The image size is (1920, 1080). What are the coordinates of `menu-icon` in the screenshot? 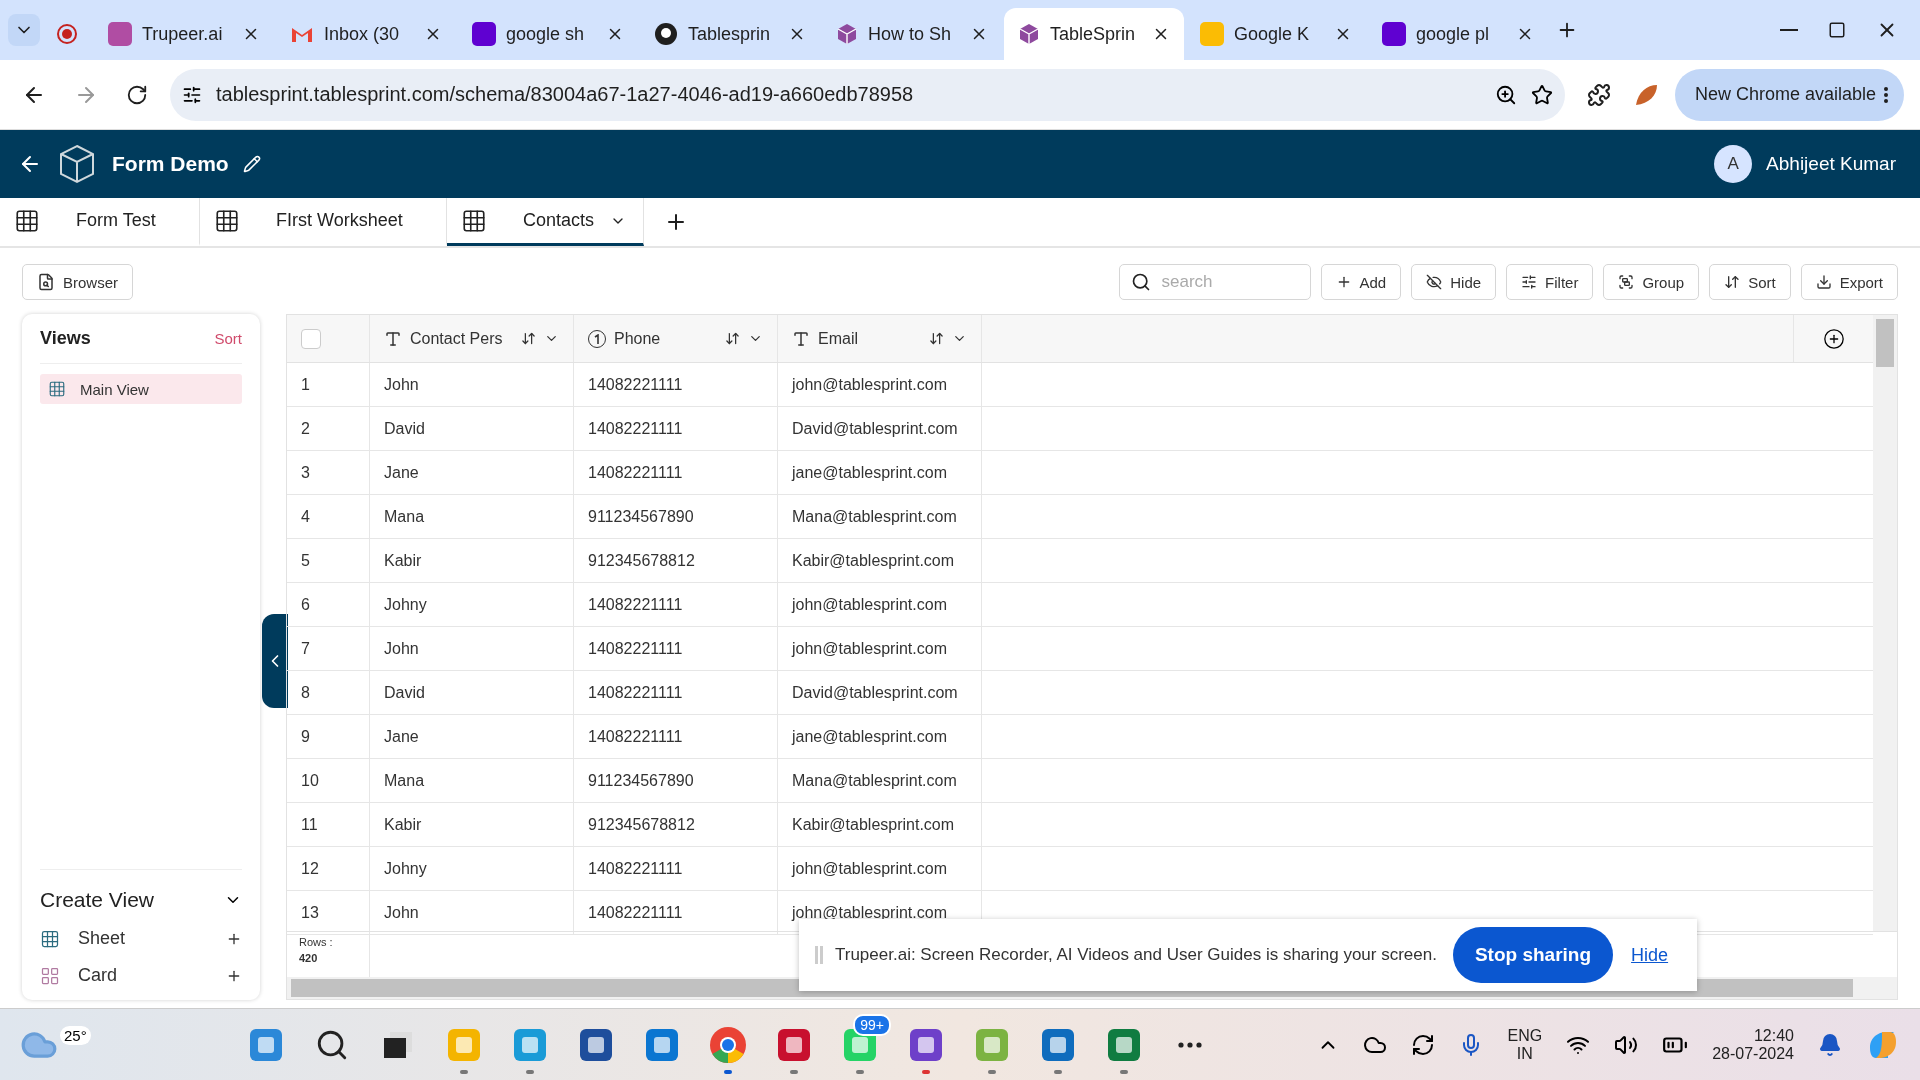 It's located at (1886, 94).